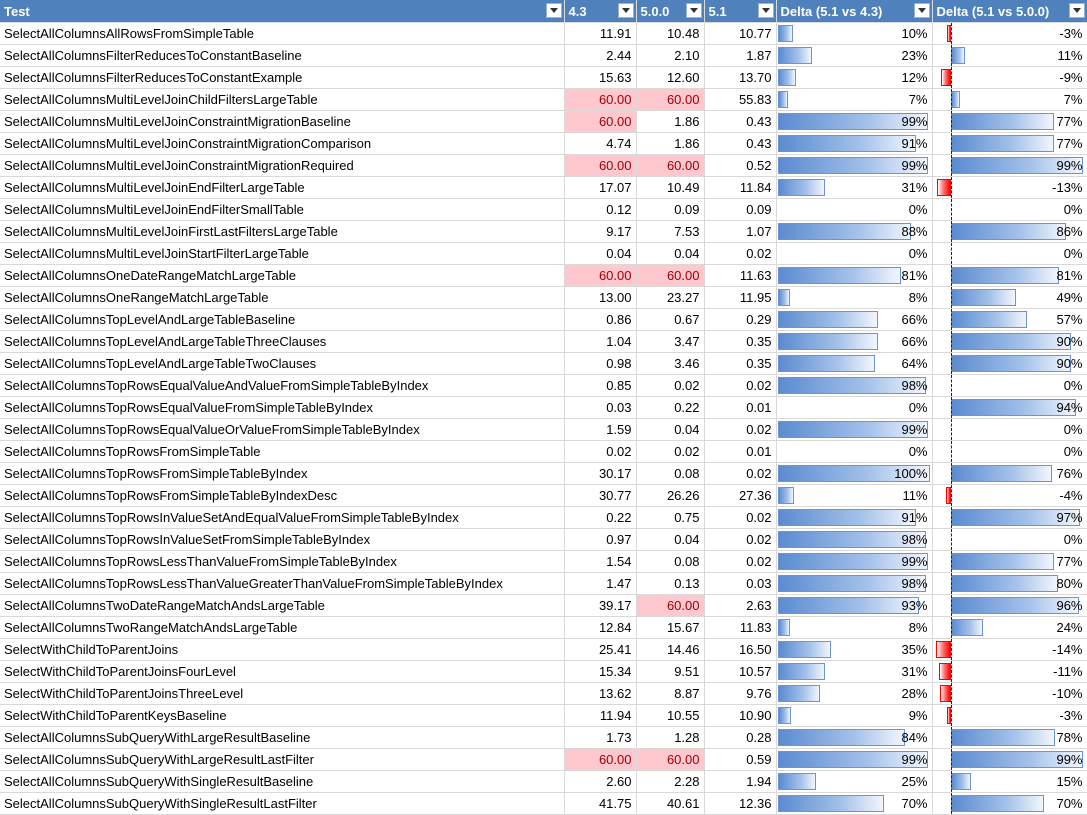  Describe the element at coordinates (600, 693) in the screenshot. I see `cell-v43: 13.62` at that location.